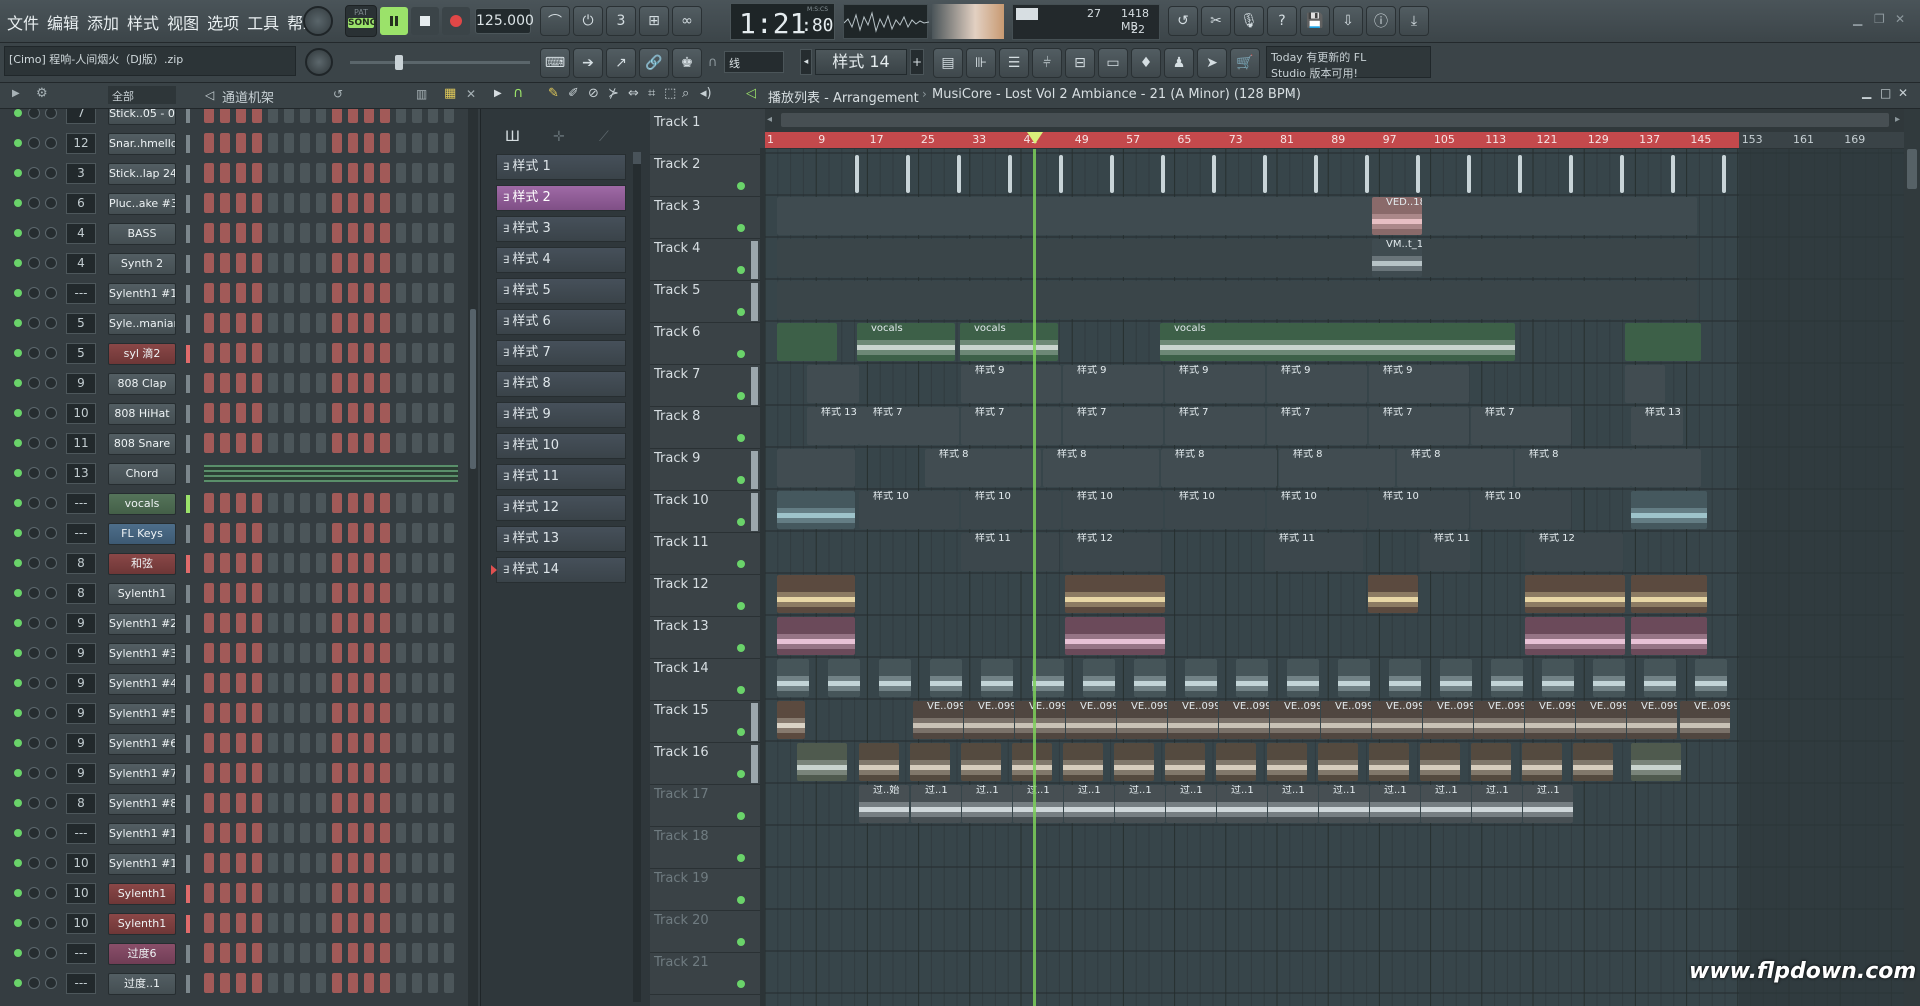 The width and height of the screenshot is (1920, 1006). Describe the element at coordinates (1009, 342) in the screenshot. I see `playlist-clip: vocals` at that location.